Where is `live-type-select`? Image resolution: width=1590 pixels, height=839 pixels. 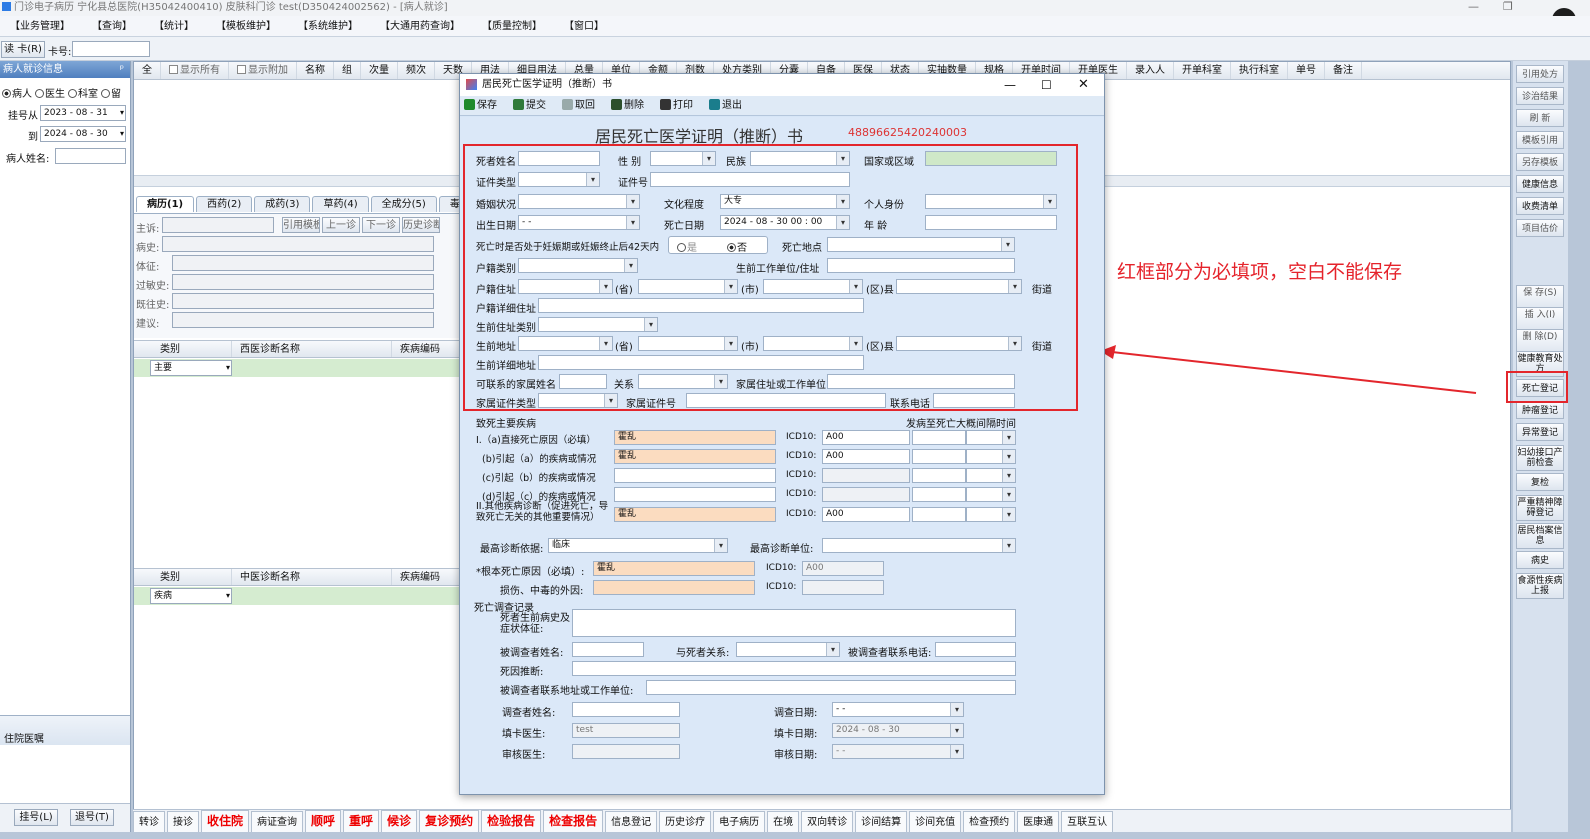
live-type-select is located at coordinates (598, 324).